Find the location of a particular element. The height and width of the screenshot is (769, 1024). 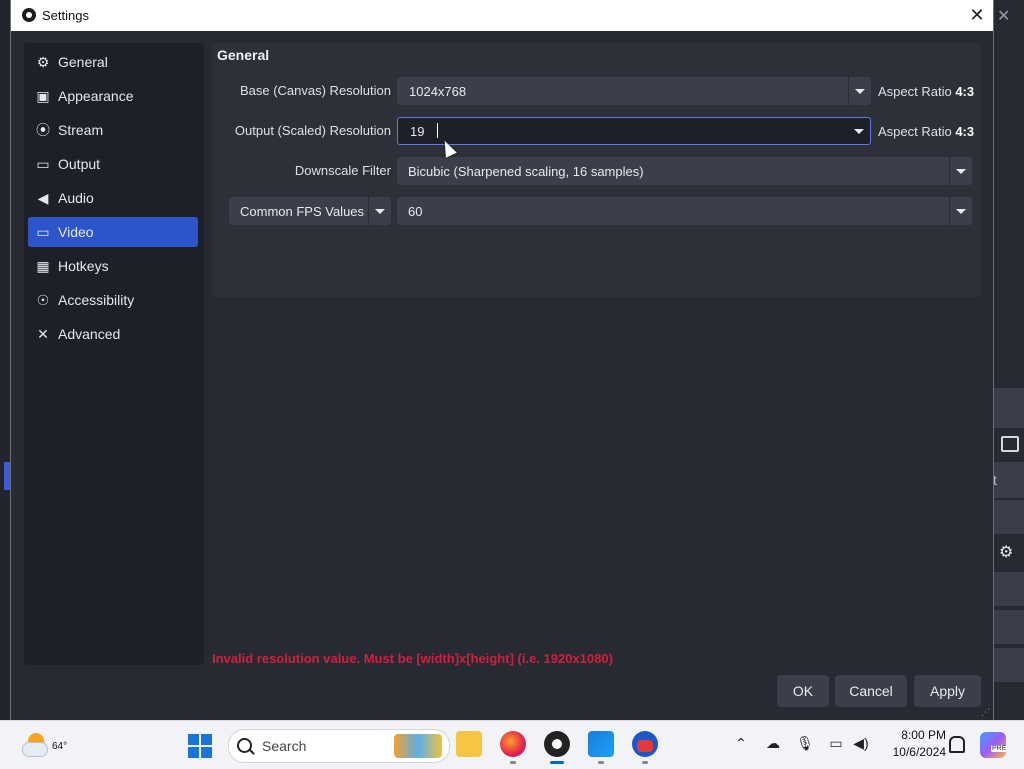

sidebar-item-advanced: ✕ Advanced is located at coordinates (113, 334).